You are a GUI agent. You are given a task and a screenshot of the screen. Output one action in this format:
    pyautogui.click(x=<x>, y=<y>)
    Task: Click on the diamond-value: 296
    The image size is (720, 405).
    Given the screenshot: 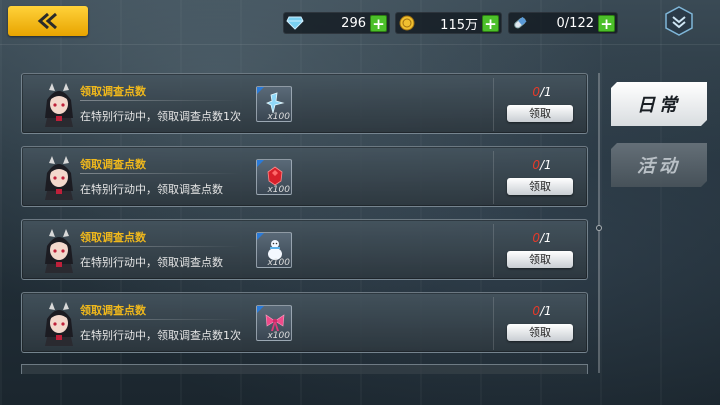 What is the action you would take?
    pyautogui.click(x=353, y=23)
    